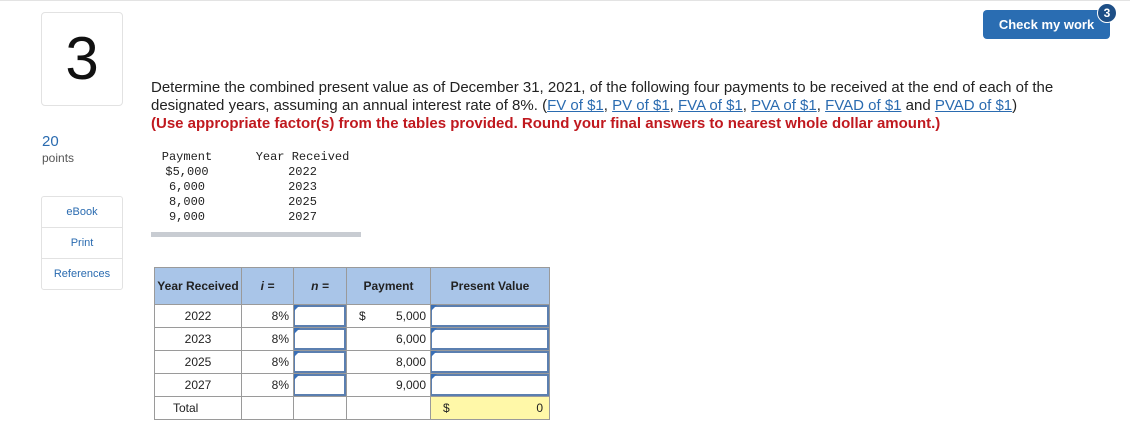  What do you see at coordinates (410, 316) in the screenshot?
I see `row-payment: 5,000` at bounding box center [410, 316].